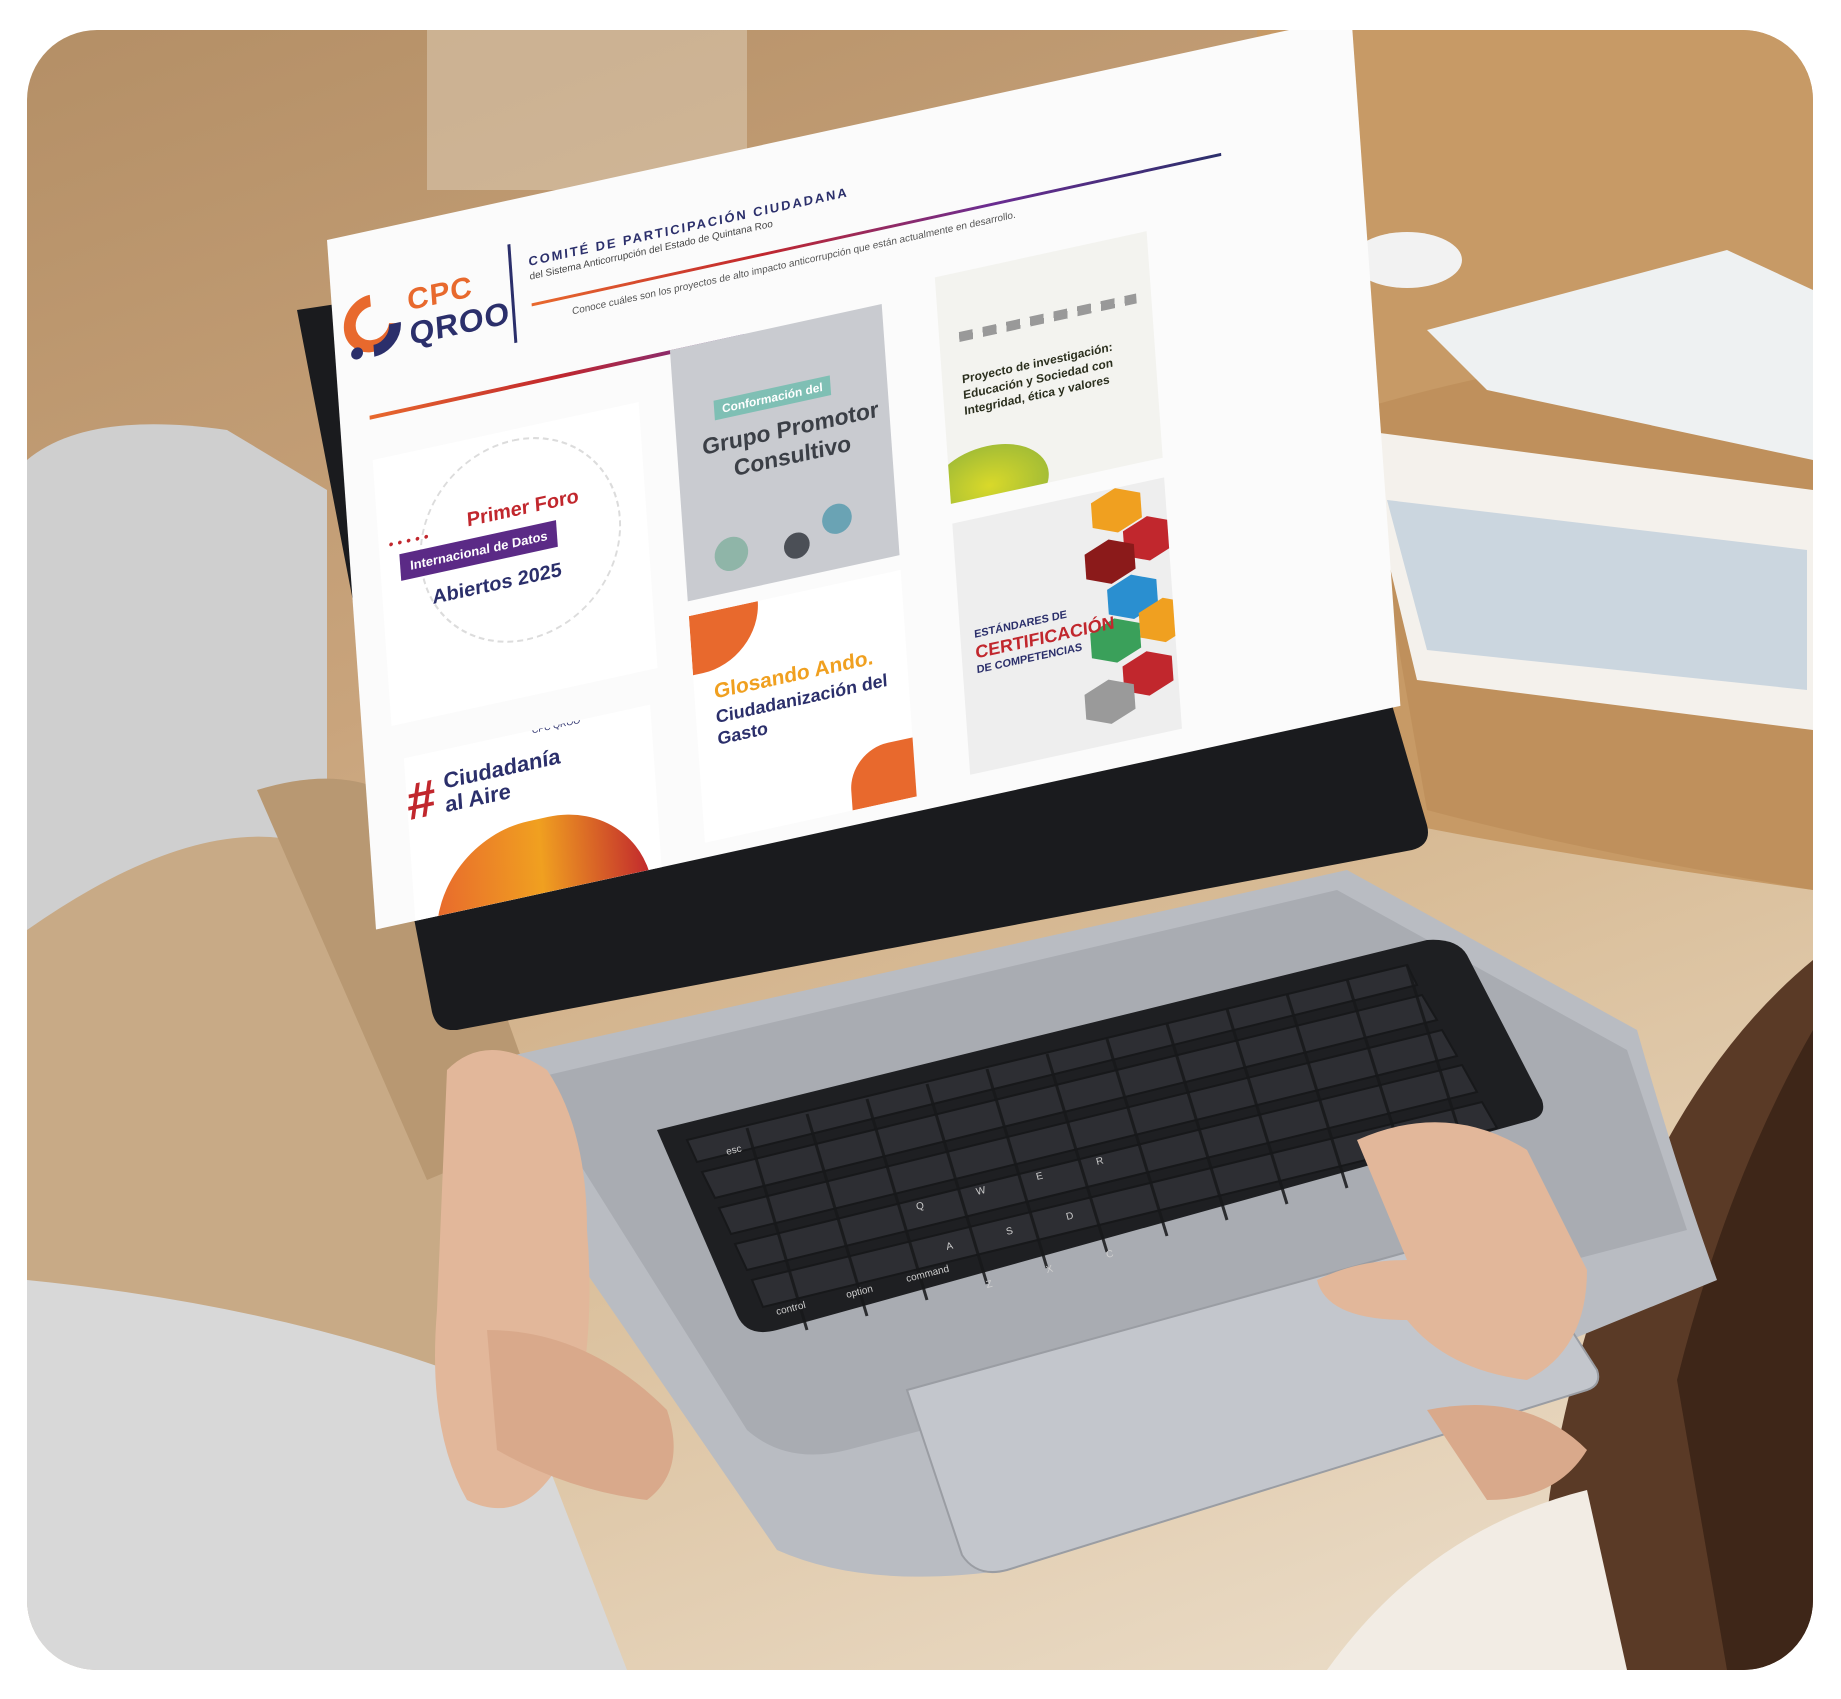  What do you see at coordinates (1133, 606) in the screenshot?
I see `hexagon-pattern` at bounding box center [1133, 606].